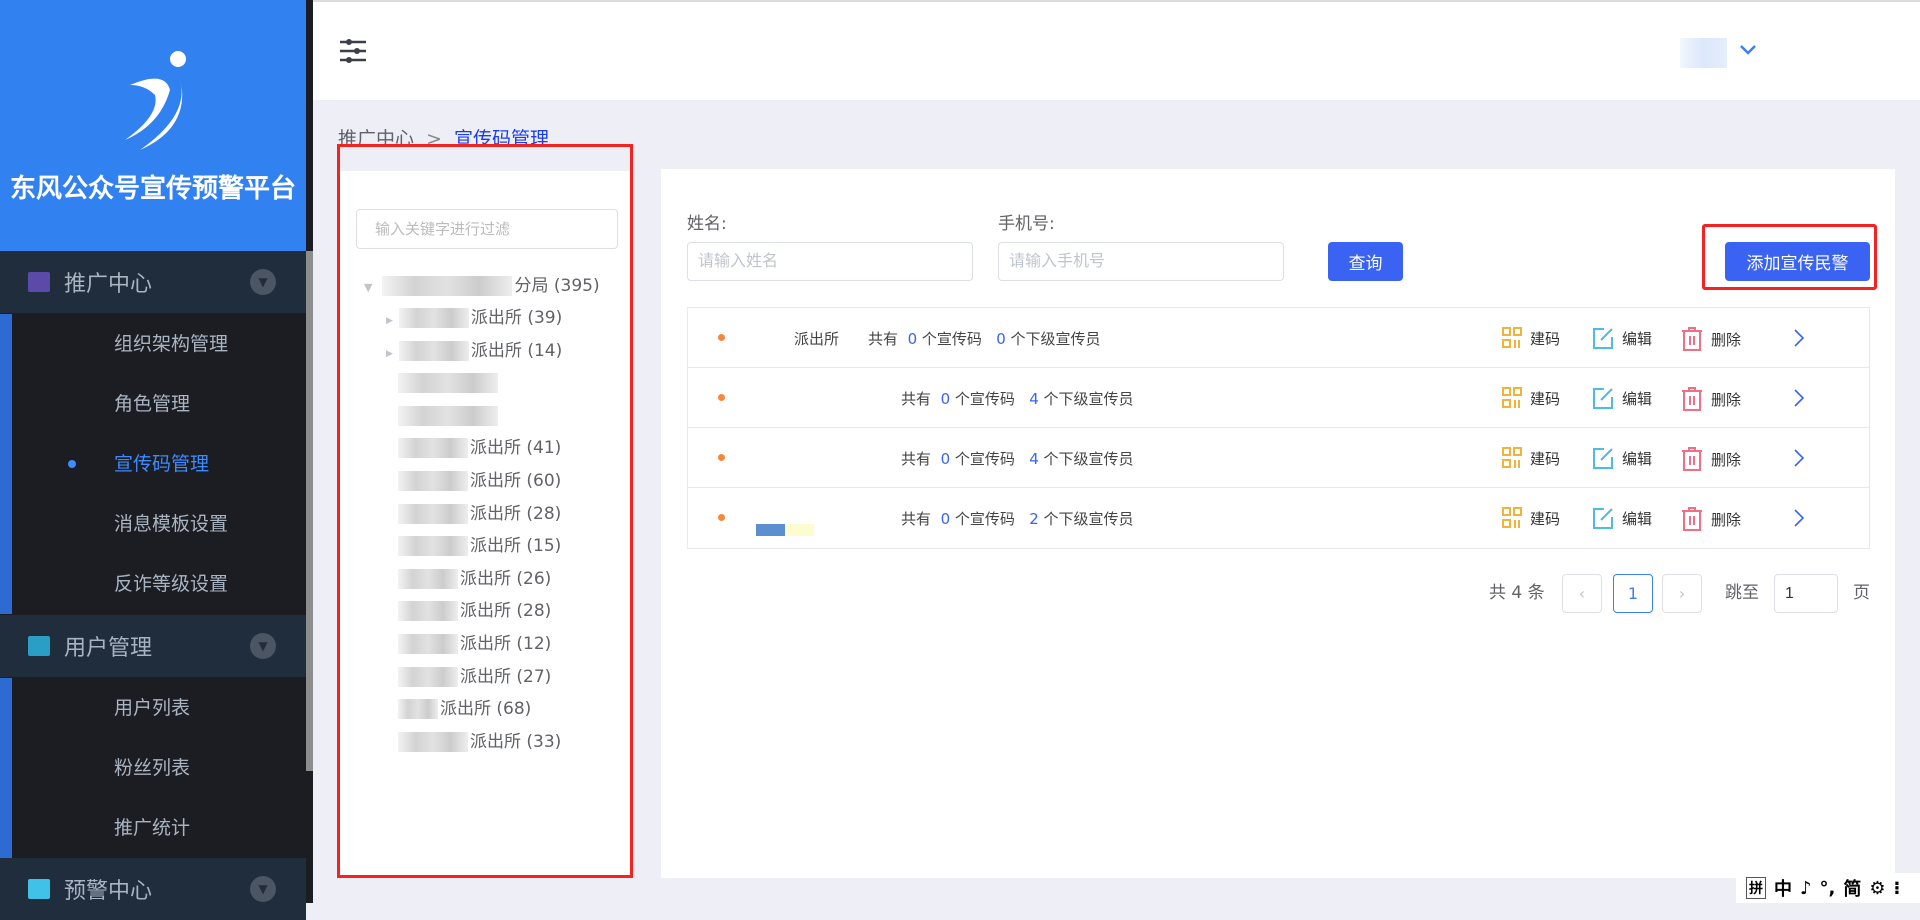 The width and height of the screenshot is (1920, 920). Describe the element at coordinates (1582, 593) in the screenshot. I see `prev-page-button: ‹` at that location.